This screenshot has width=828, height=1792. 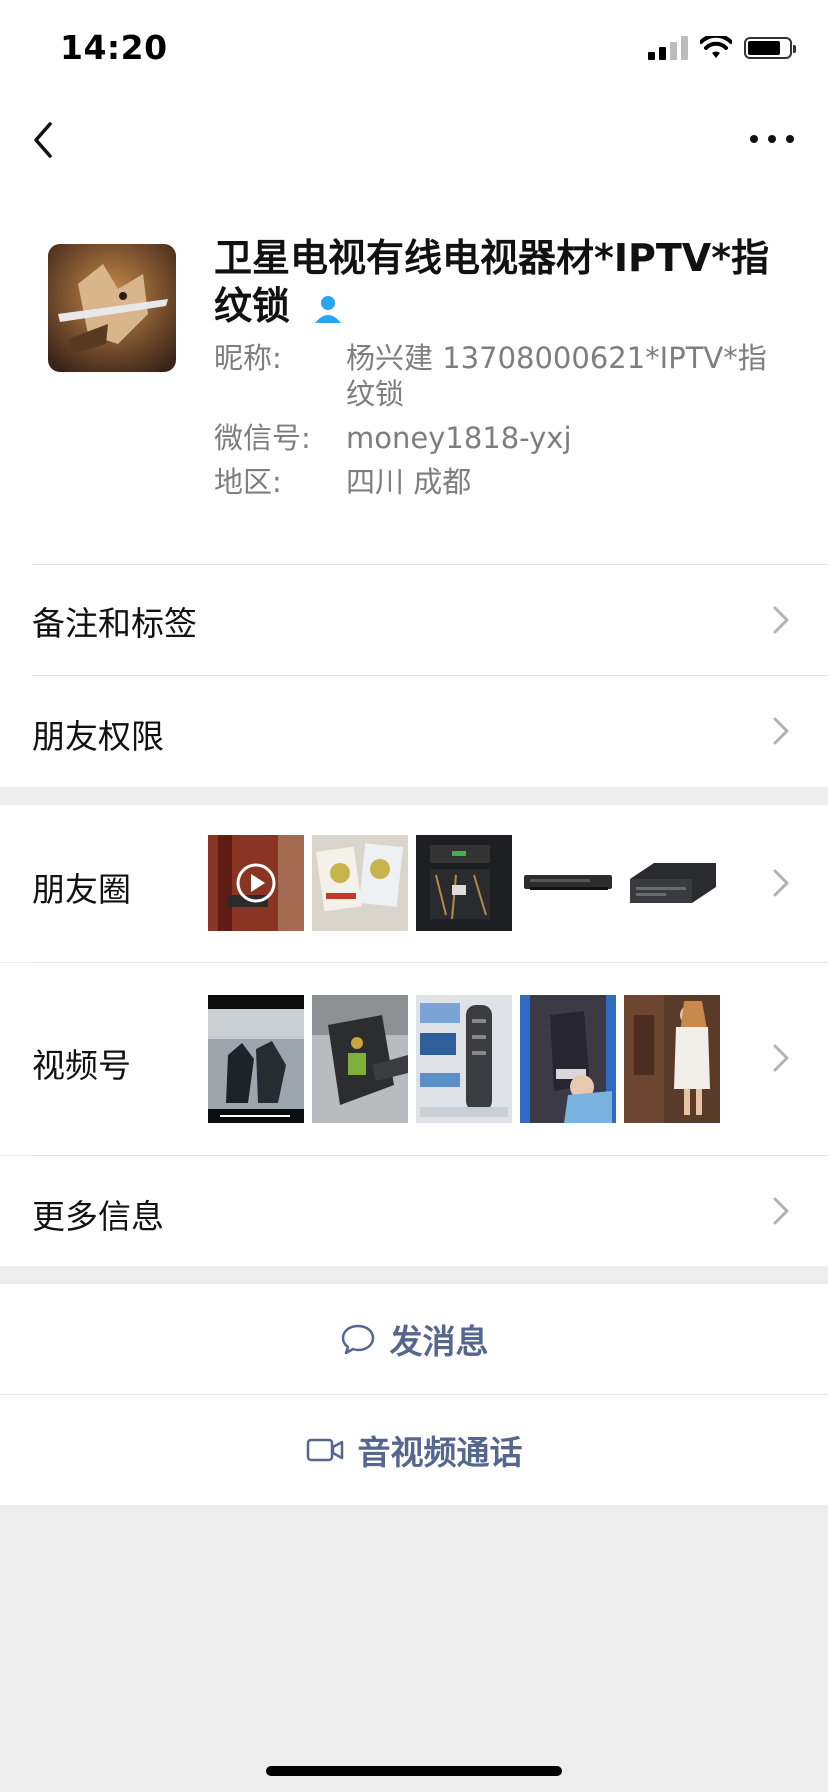 What do you see at coordinates (46, 140) in the screenshot?
I see `back-icon` at bounding box center [46, 140].